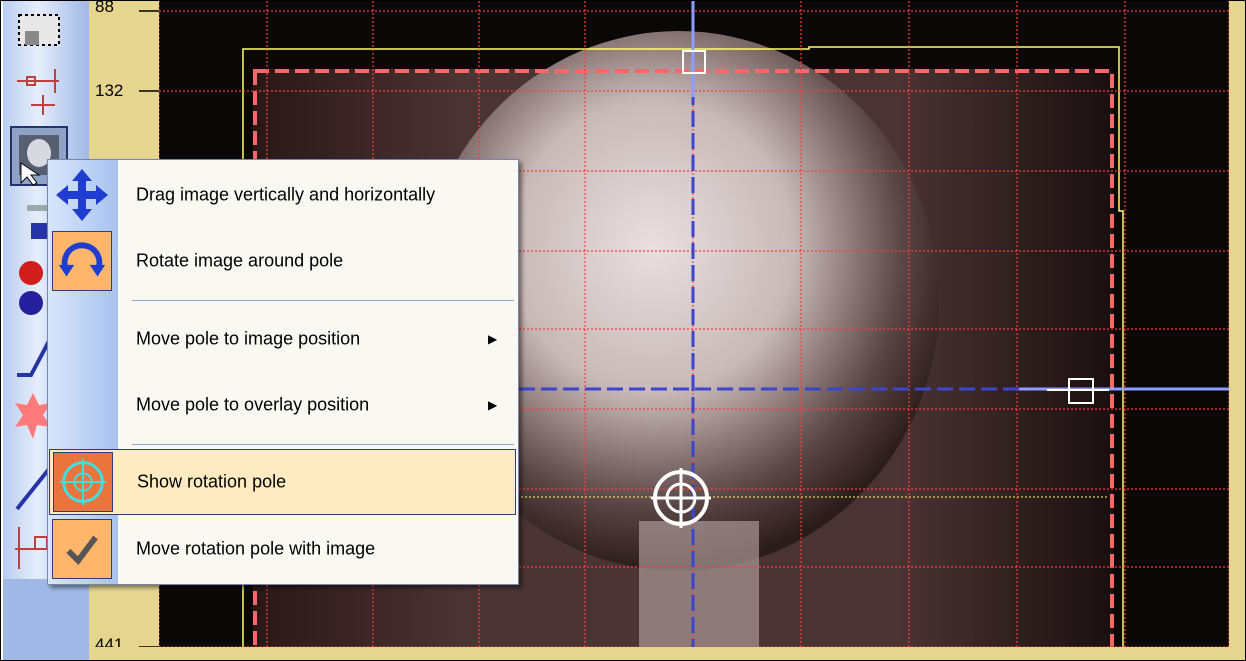 This screenshot has width=1246, height=661. What do you see at coordinates (240, 260) in the screenshot?
I see `menu-label-rotate-image: Rotate image around pole` at bounding box center [240, 260].